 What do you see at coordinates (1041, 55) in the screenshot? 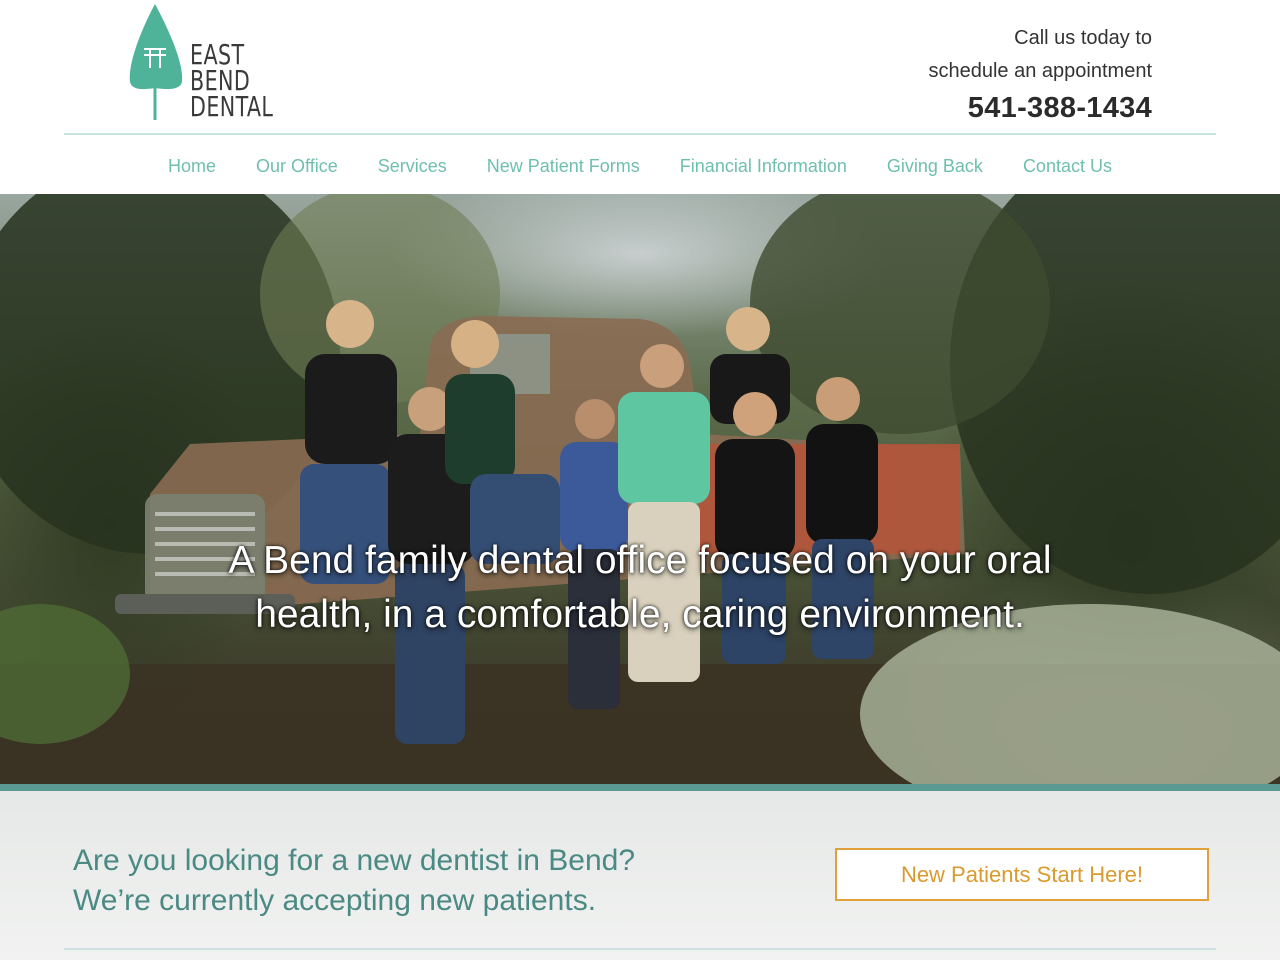
I see `call-to-action-text: Call us today to schedule an appointment` at bounding box center [1041, 55].